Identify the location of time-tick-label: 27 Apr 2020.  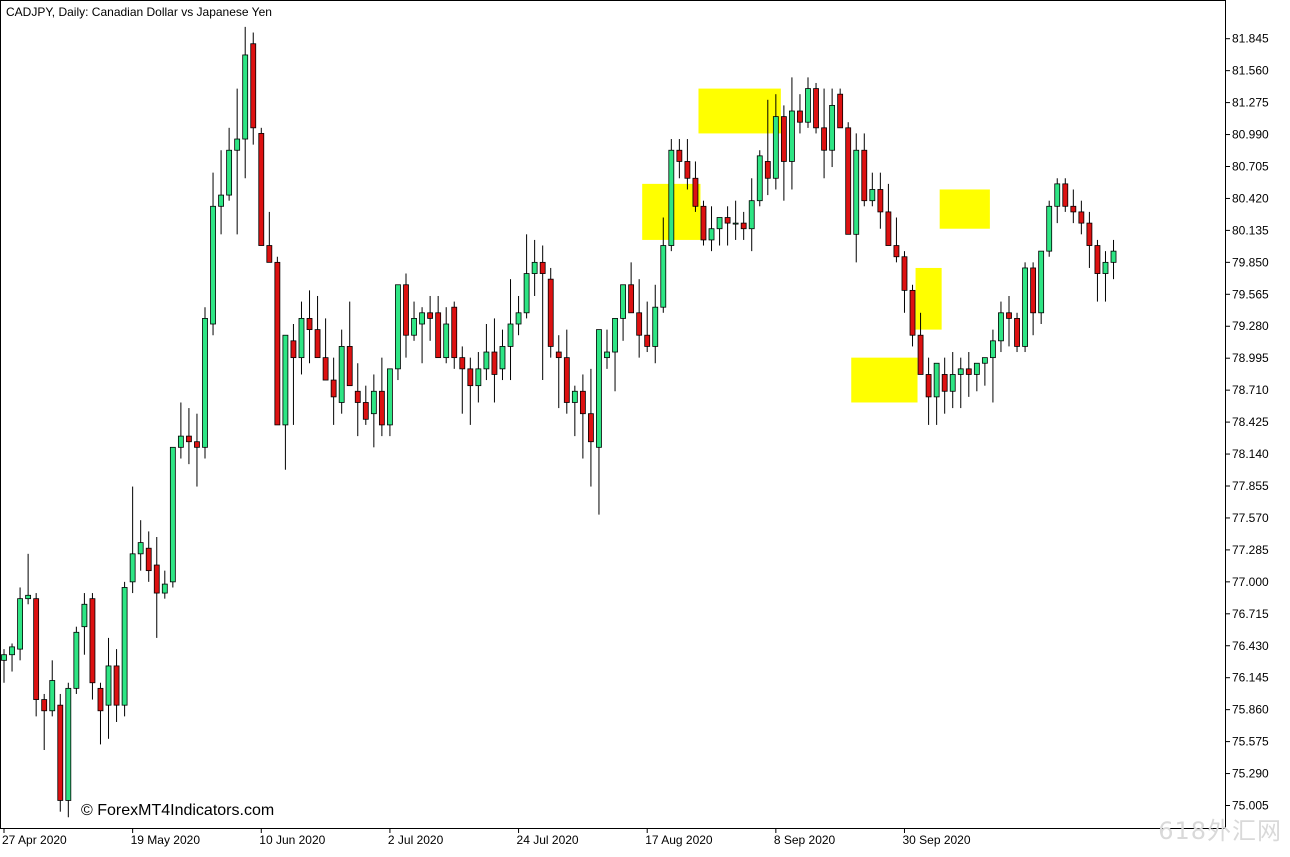
(34, 840).